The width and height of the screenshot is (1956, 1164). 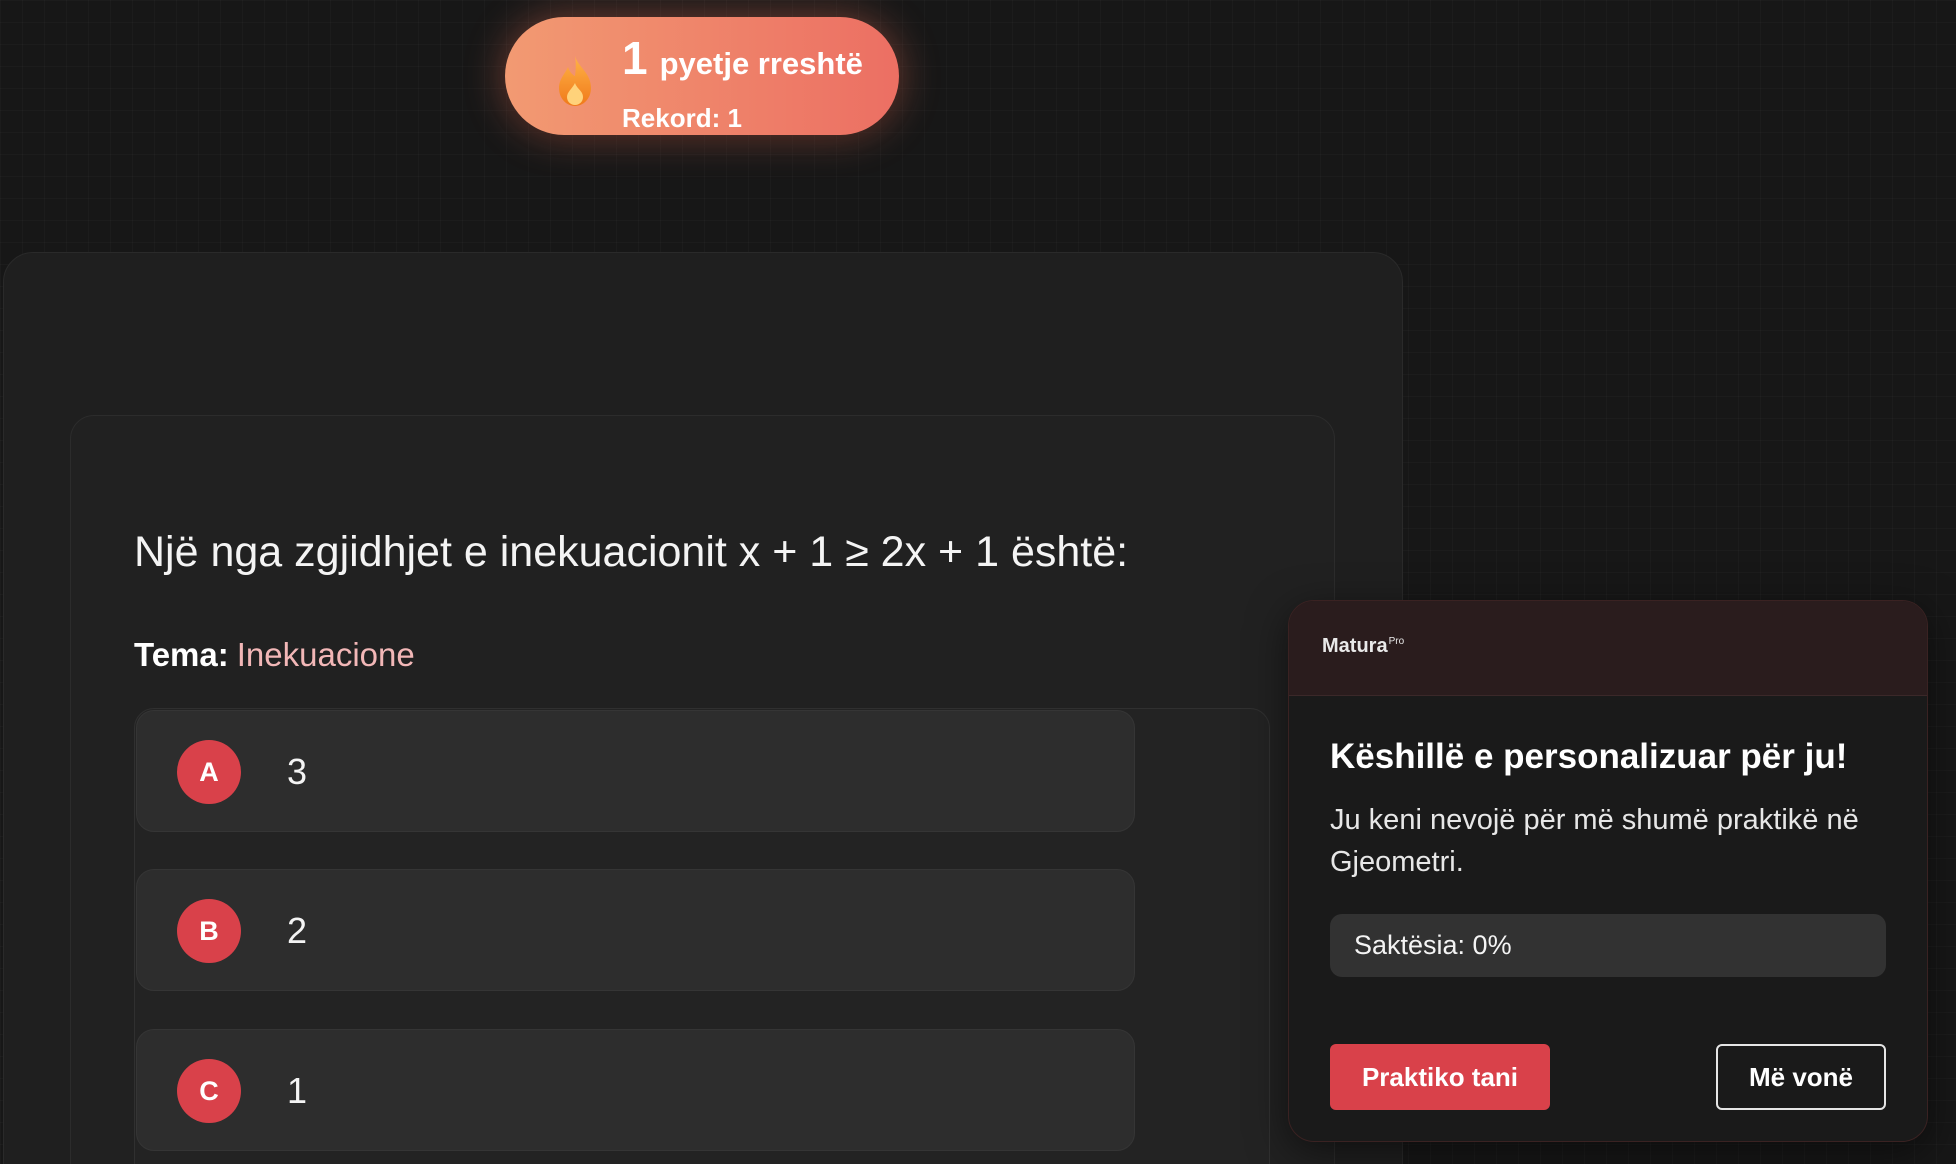 I want to click on topic-value: Inekuacione, so click(x=325, y=654).